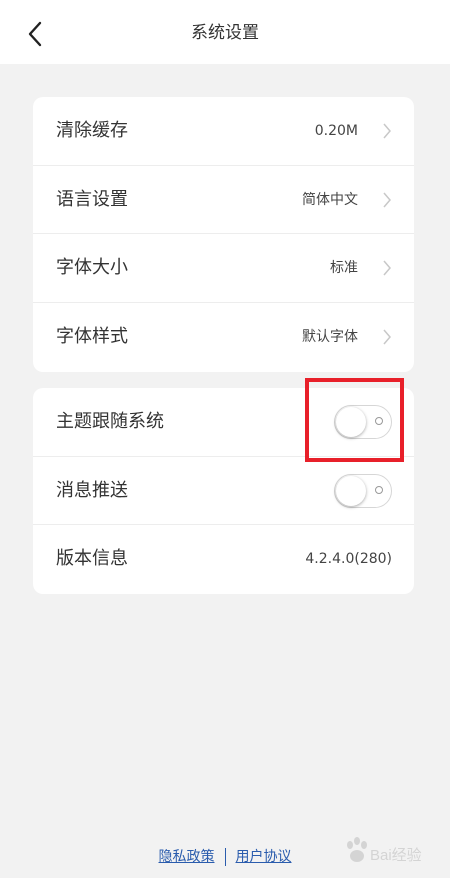  I want to click on watermark-text: Bai经验, so click(396, 855).